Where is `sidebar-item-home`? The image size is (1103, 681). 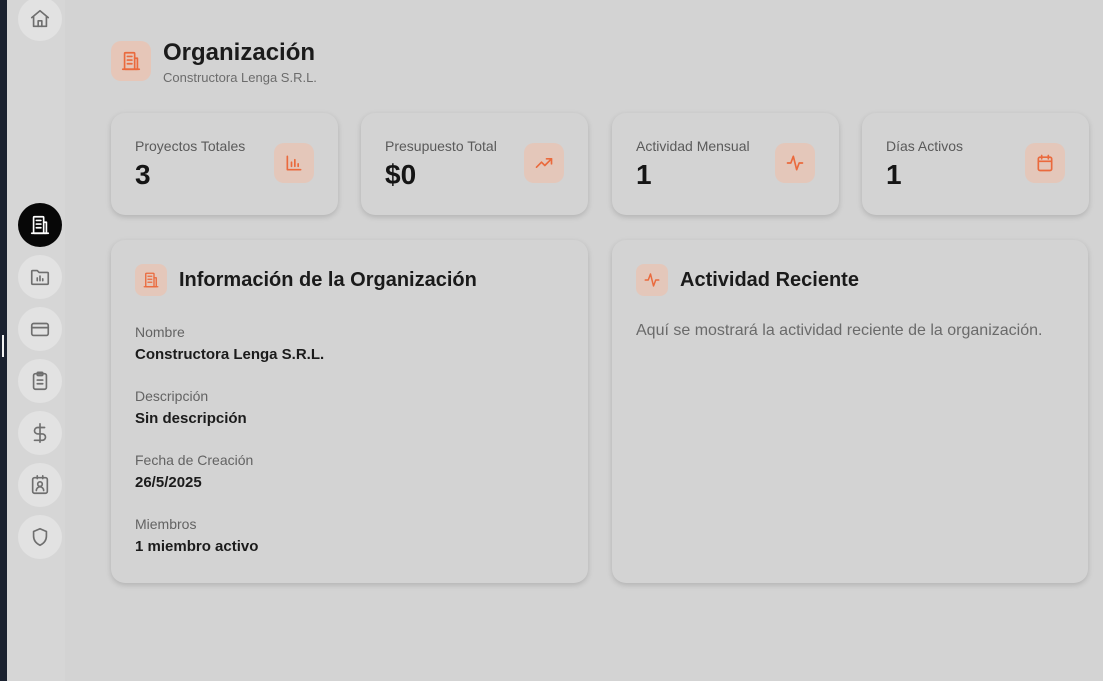
sidebar-item-home is located at coordinates (40, 20).